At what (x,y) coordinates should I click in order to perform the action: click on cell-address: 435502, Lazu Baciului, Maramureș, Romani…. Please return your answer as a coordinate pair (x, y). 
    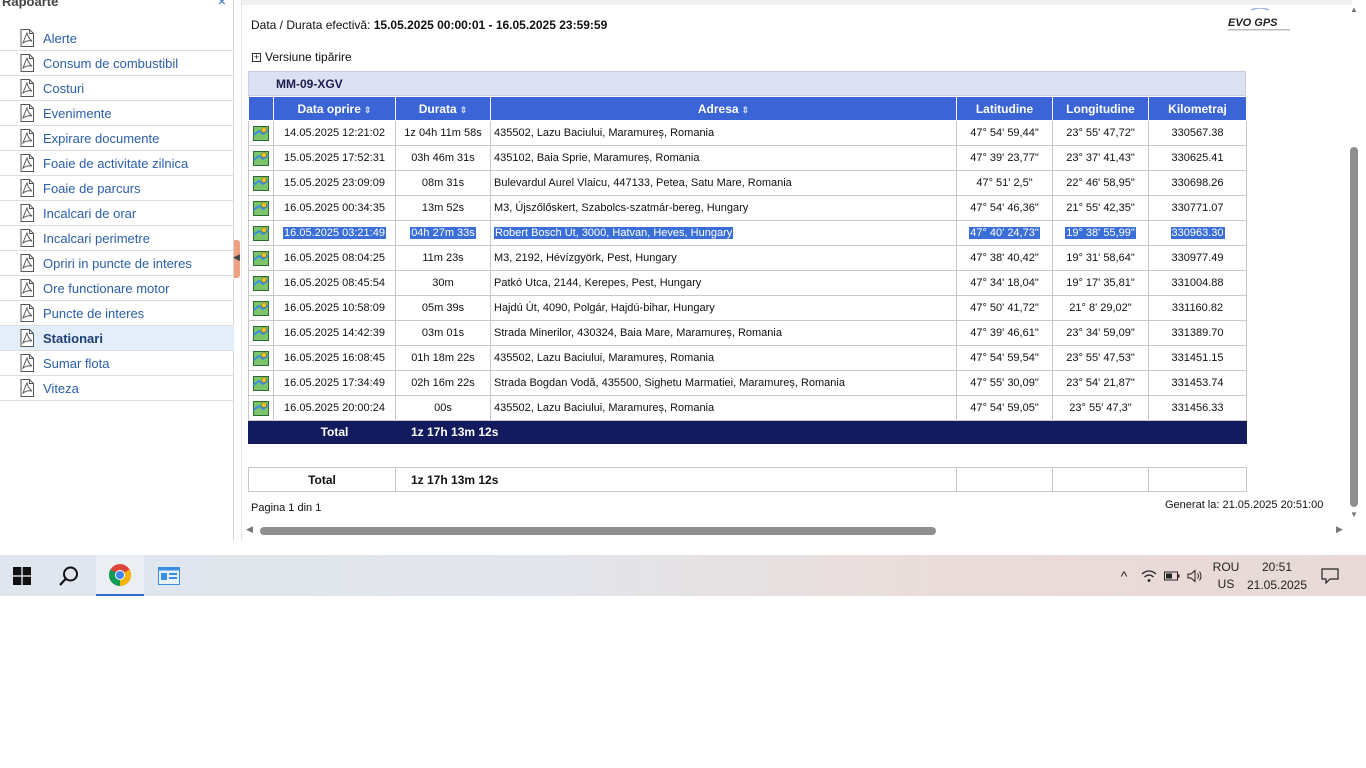
    Looking at the image, I should click on (723, 133).